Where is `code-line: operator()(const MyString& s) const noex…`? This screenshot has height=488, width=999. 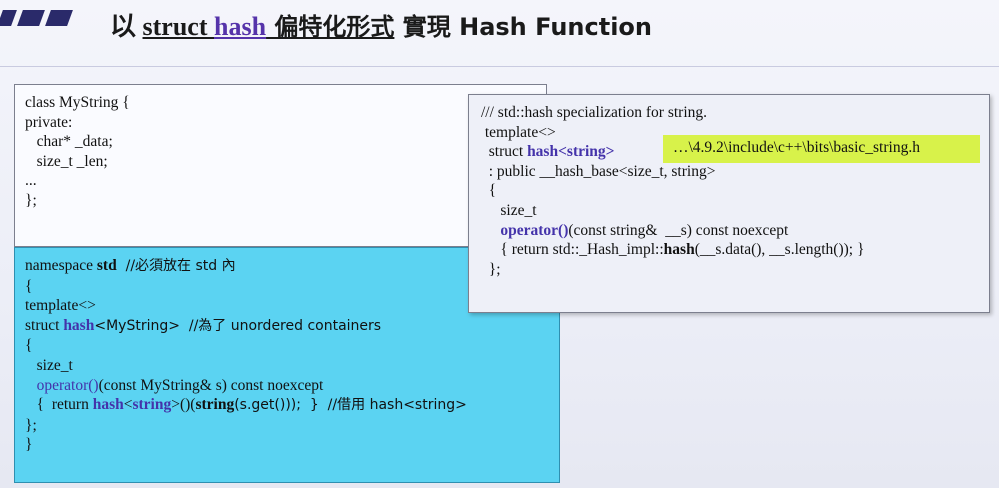 code-line: operator()(const MyString& s) const noex… is located at coordinates (174, 385).